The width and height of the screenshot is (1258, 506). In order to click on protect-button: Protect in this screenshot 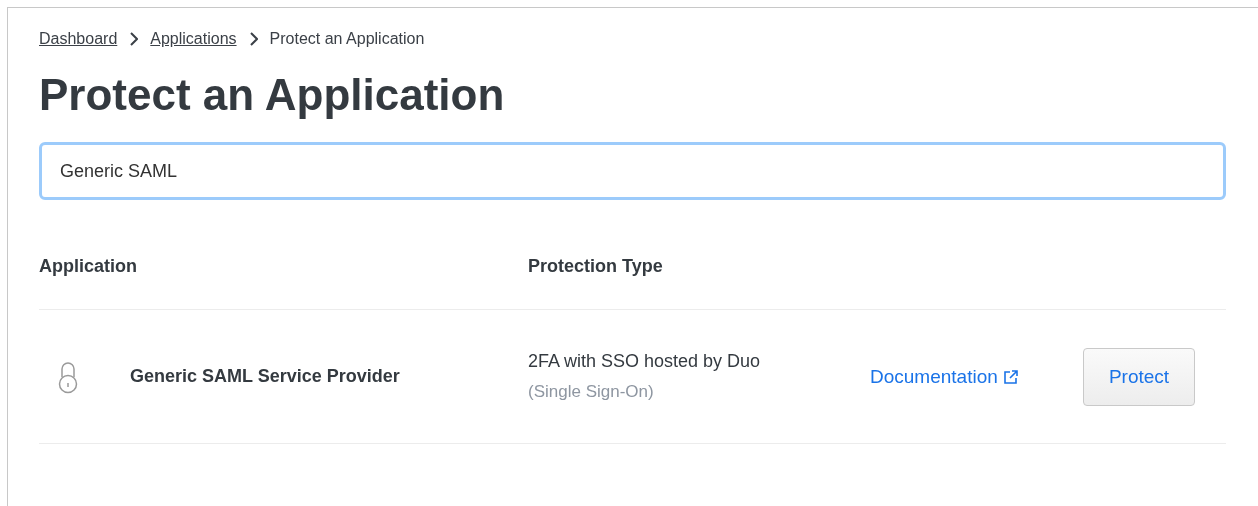, I will do `click(1139, 376)`.